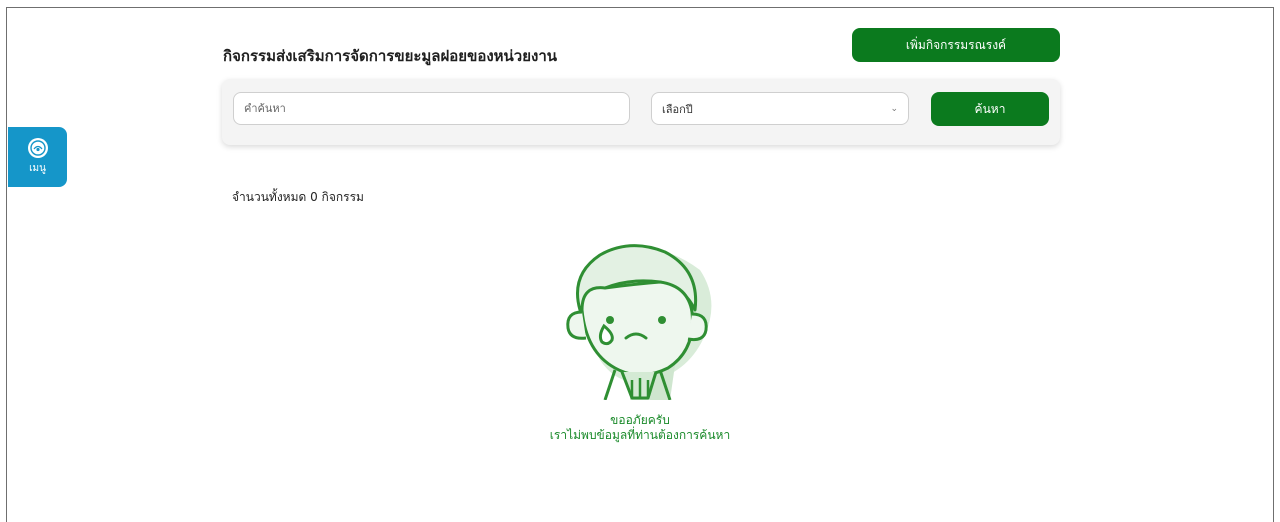  What do you see at coordinates (990, 109) in the screenshot?
I see `search-button: ค้นหา` at bounding box center [990, 109].